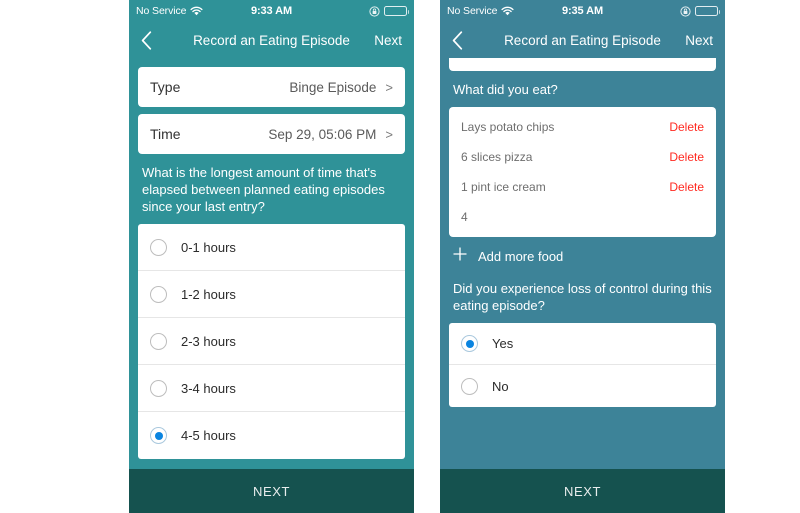 The height and width of the screenshot is (513, 800). I want to click on option-label: Yes, so click(503, 343).